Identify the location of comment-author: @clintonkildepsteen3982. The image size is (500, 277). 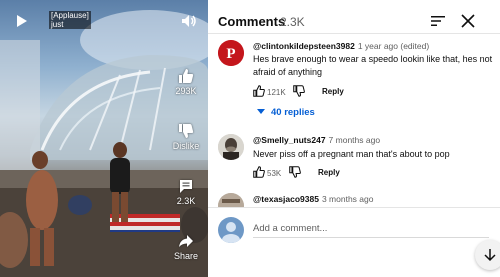
(304, 46).